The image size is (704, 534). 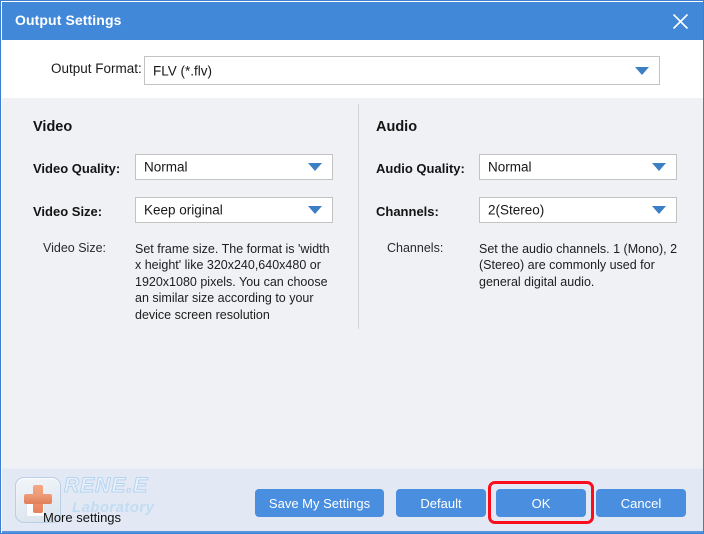 I want to click on close-icon, so click(x=680, y=21).